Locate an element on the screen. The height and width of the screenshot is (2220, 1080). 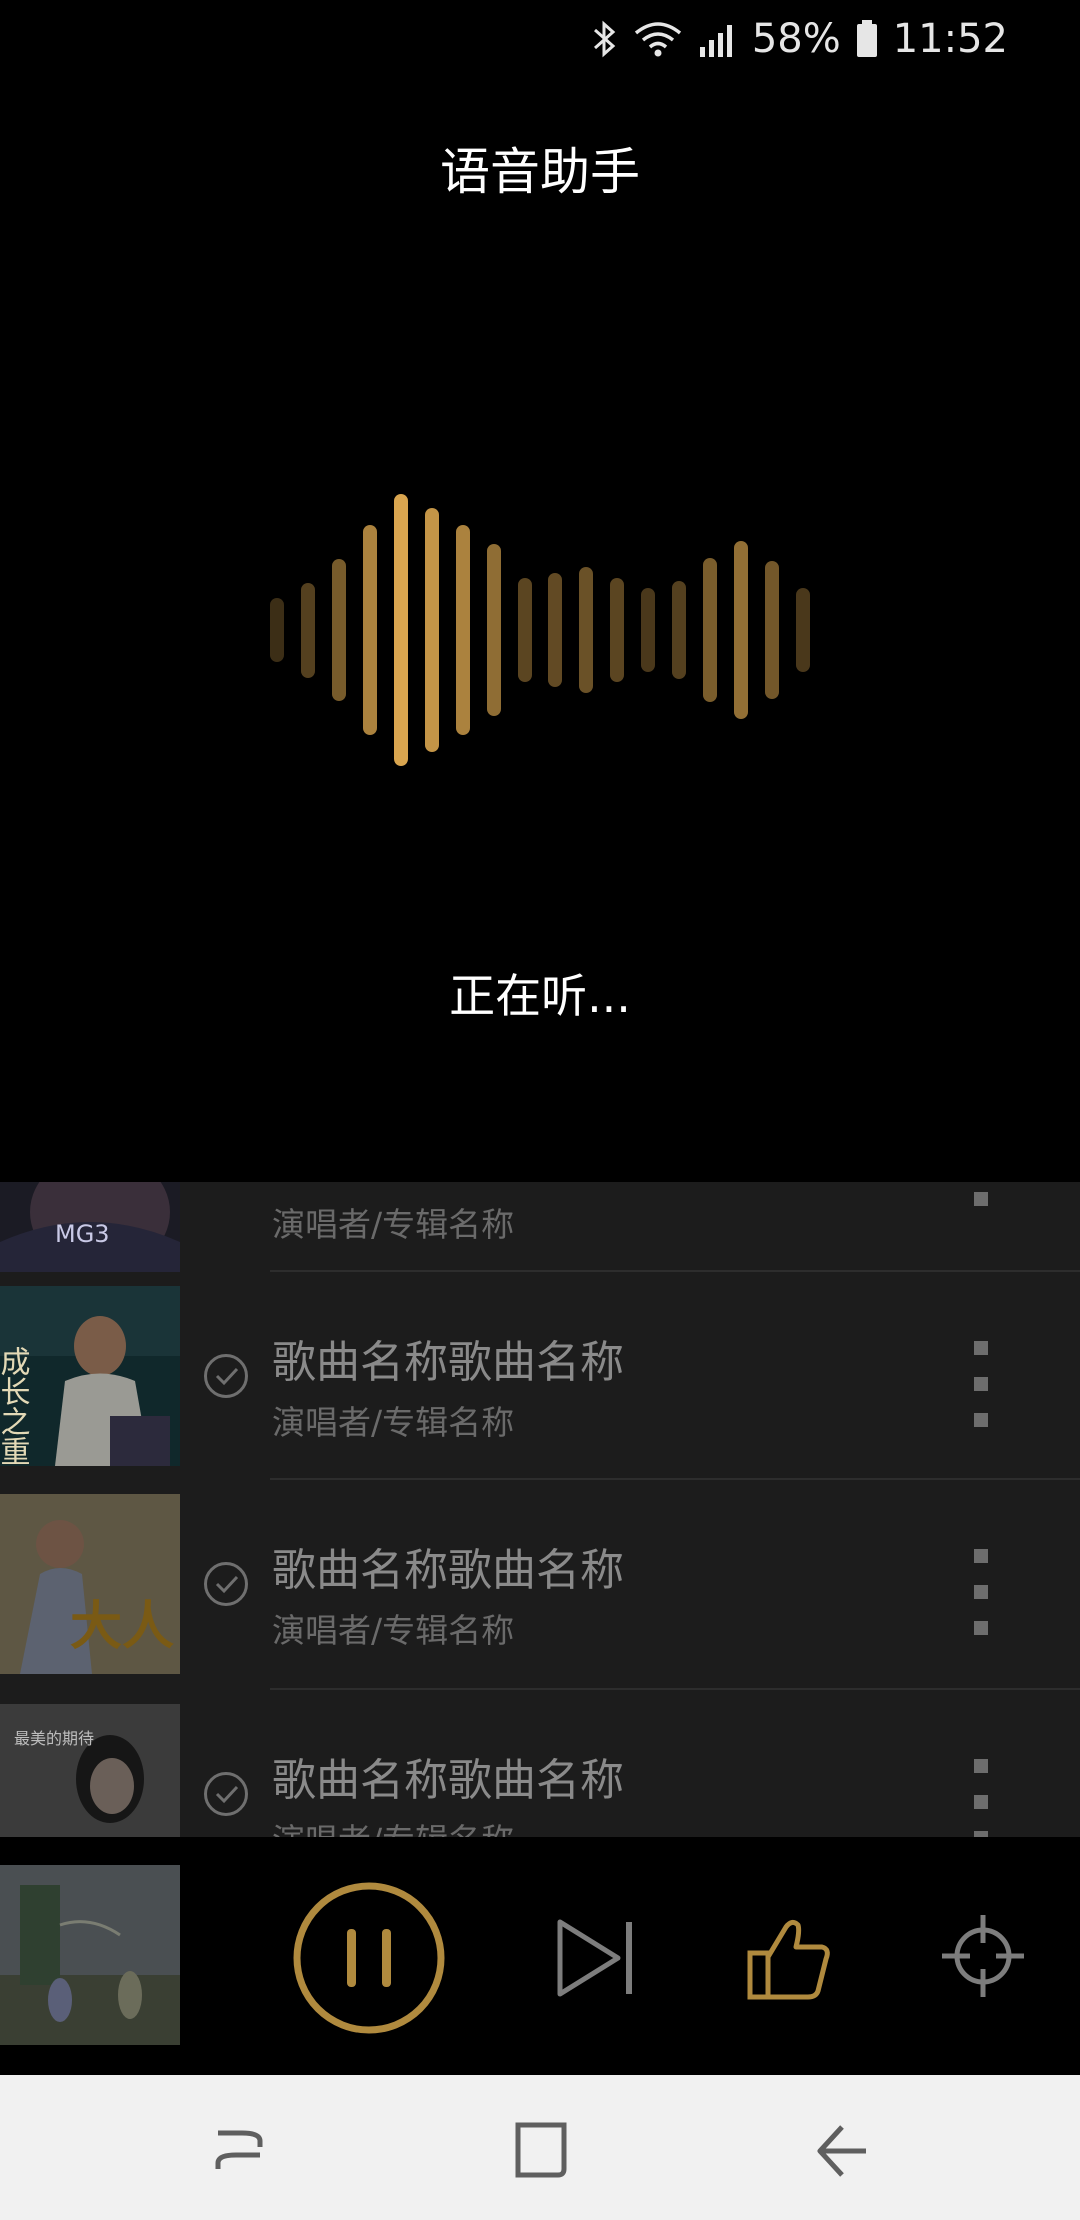
signal-icon is located at coordinates (718, 39).